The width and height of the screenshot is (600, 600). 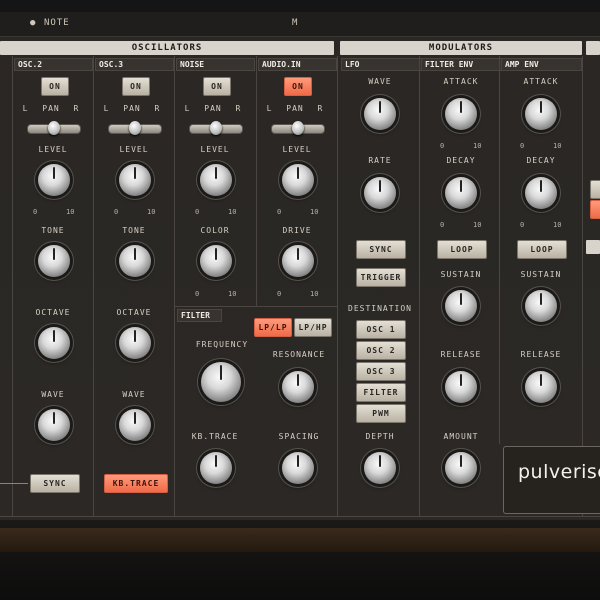 I want to click on osc2-pan-switch, so click(x=54, y=128).